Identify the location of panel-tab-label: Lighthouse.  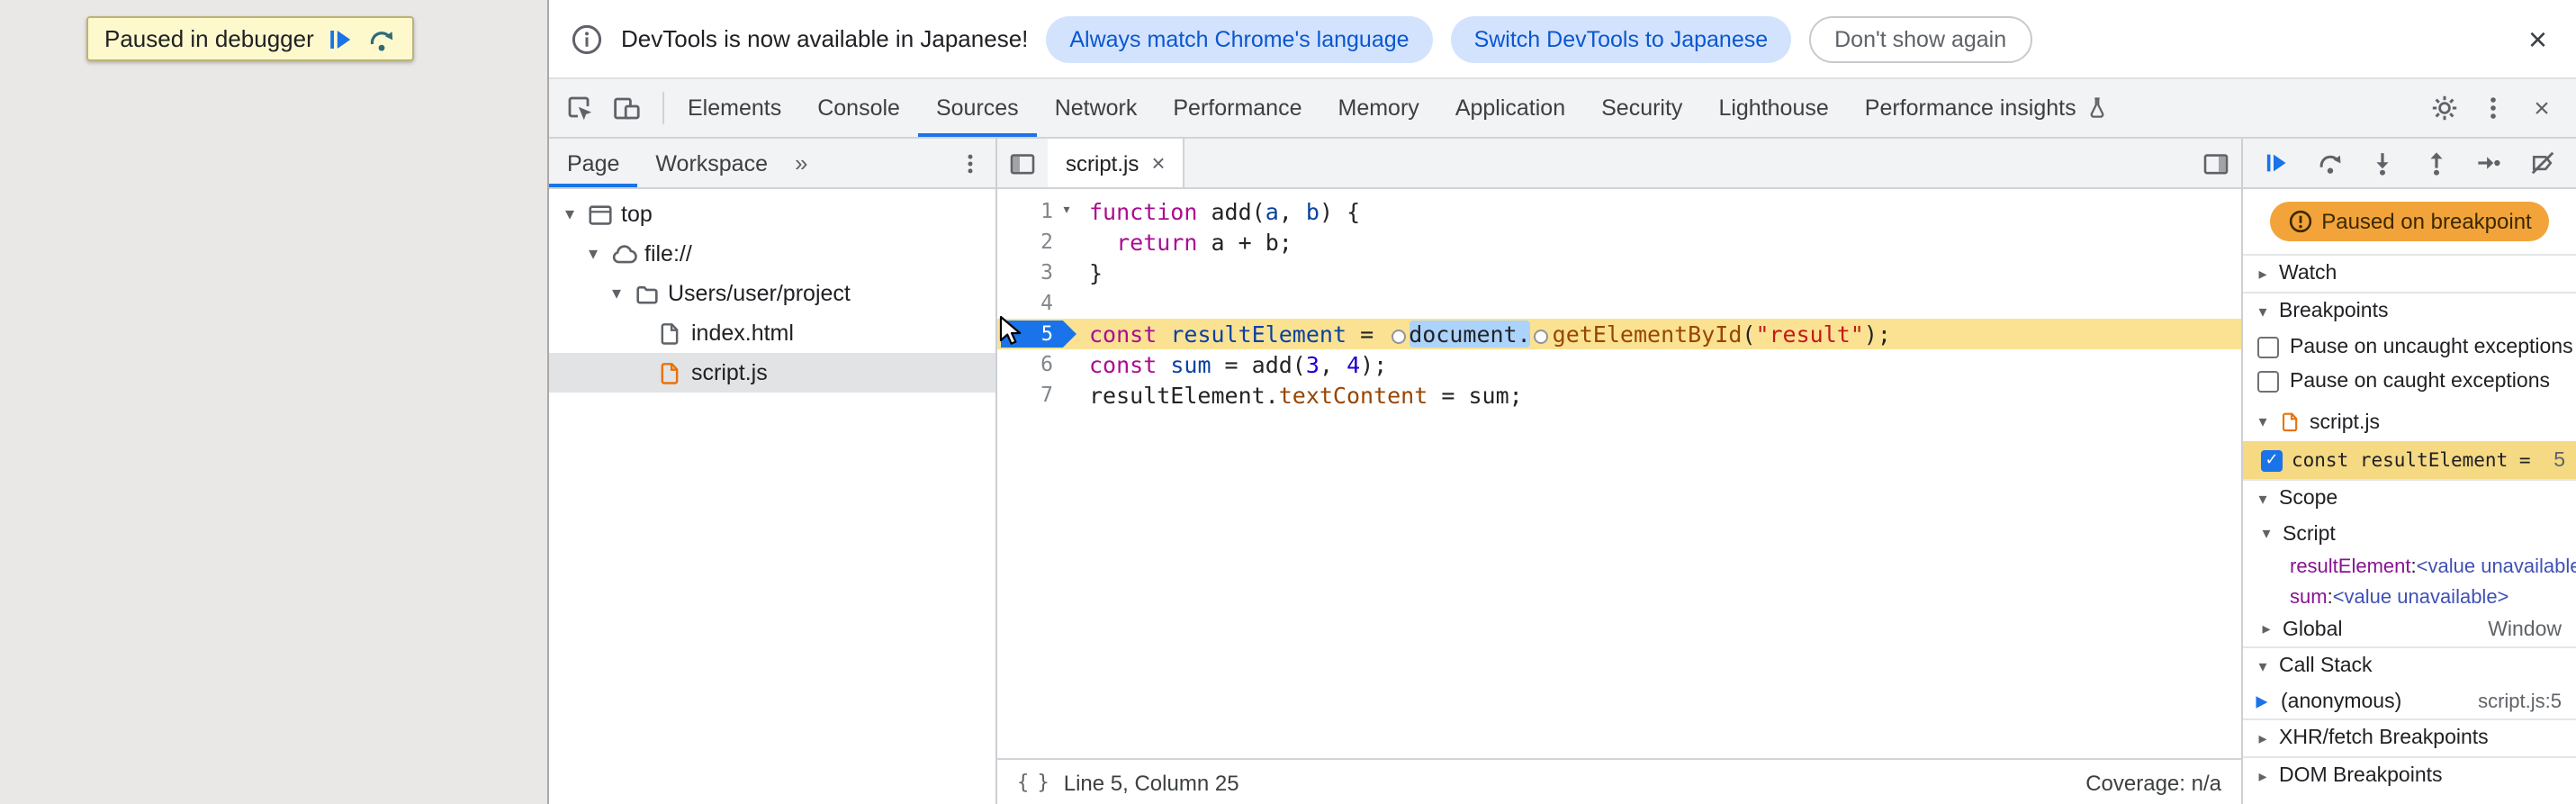
(1773, 108).